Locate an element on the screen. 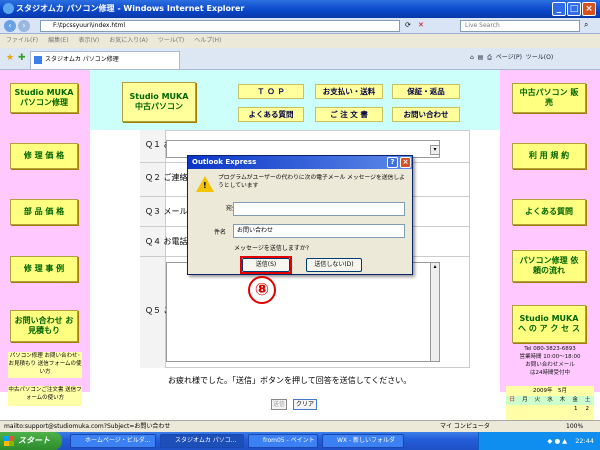 The height and width of the screenshot is (450, 600). right-sidebar is located at coordinates (550, 231).